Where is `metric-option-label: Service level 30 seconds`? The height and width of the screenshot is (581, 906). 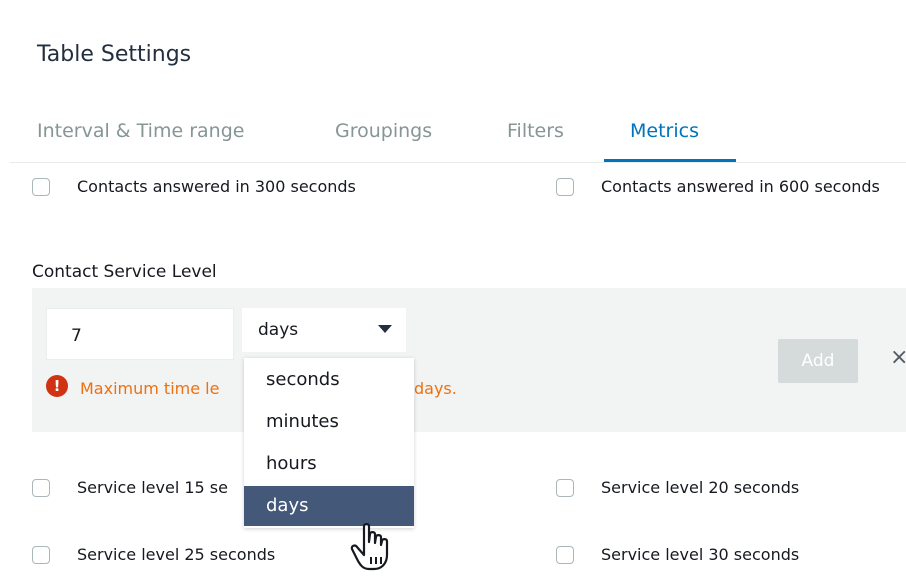 metric-option-label: Service level 30 seconds is located at coordinates (700, 554).